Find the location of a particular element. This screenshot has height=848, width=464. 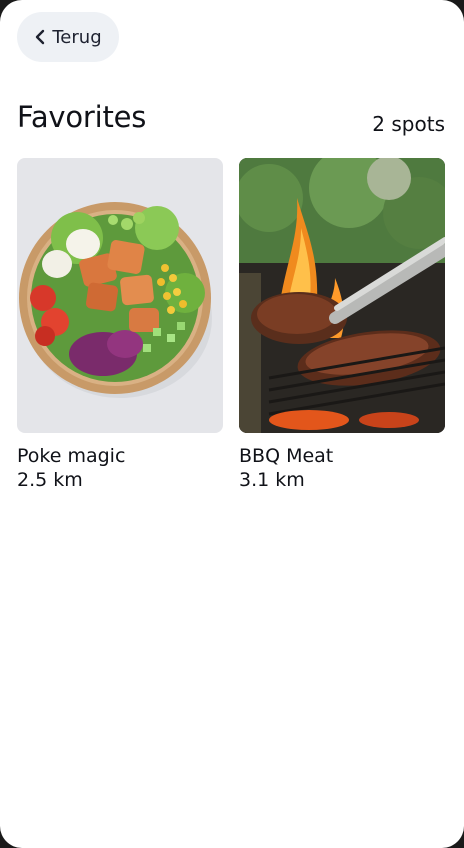

favorite-distance: 3.1 km is located at coordinates (272, 480).